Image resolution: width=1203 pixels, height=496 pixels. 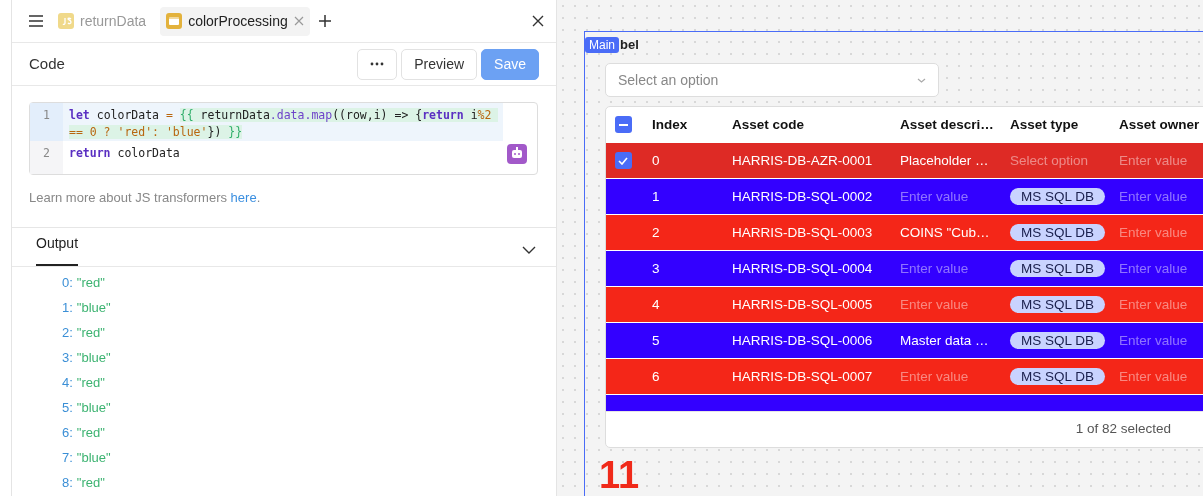 What do you see at coordinates (656, 376) in the screenshot?
I see `table-cell: 6` at bounding box center [656, 376].